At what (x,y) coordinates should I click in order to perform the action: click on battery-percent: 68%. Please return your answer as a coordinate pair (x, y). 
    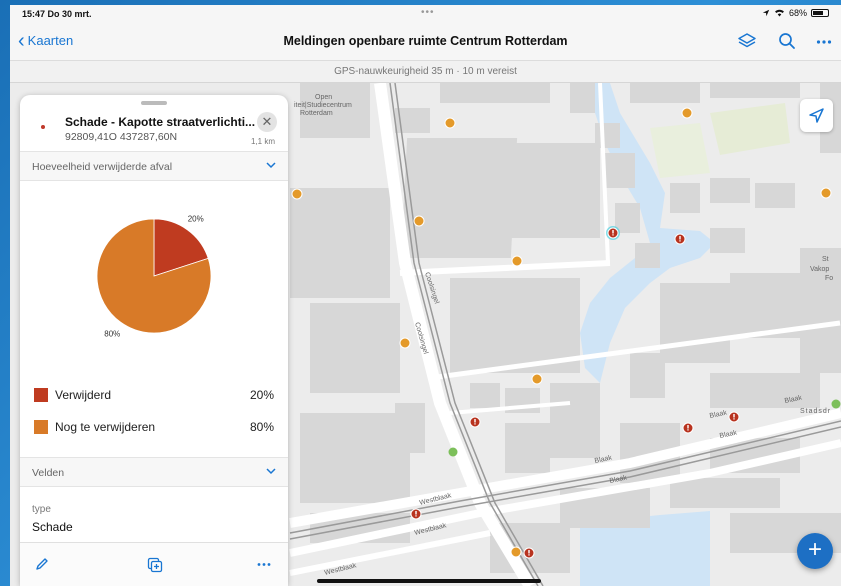
    Looking at the image, I should click on (797, 13).